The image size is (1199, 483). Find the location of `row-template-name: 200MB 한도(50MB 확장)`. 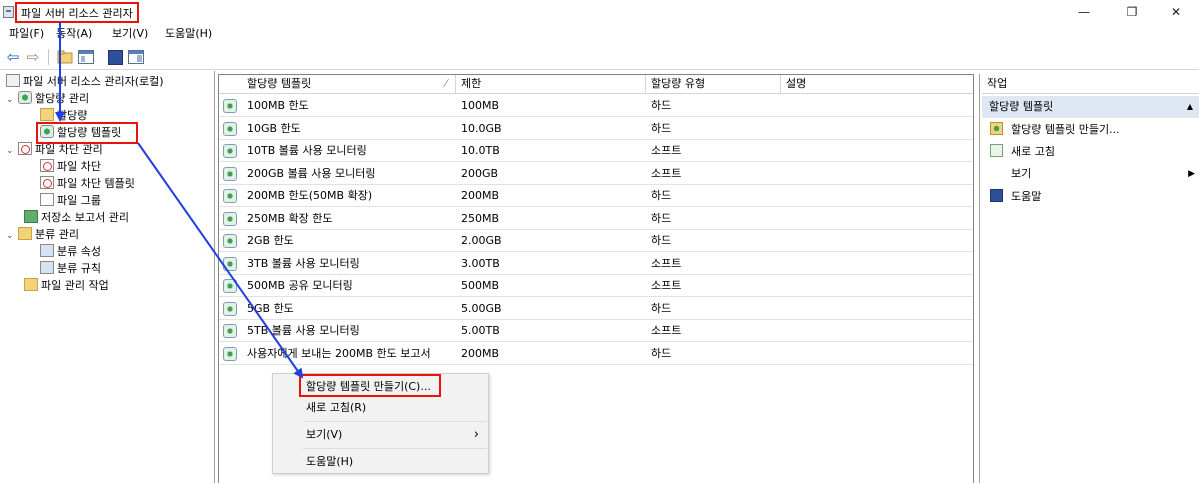

row-template-name: 200MB 한도(50MB 확장) is located at coordinates (310, 195).